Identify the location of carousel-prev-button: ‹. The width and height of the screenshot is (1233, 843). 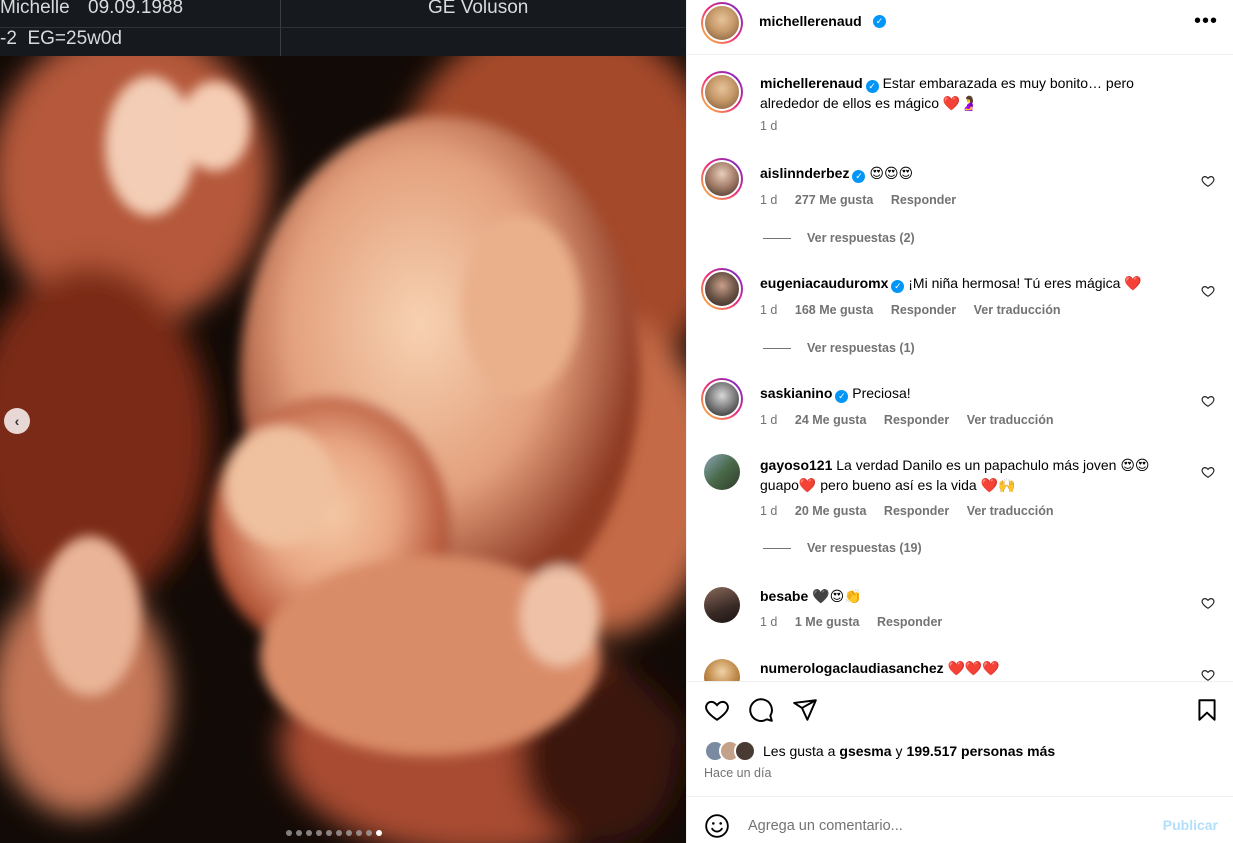
(17, 421).